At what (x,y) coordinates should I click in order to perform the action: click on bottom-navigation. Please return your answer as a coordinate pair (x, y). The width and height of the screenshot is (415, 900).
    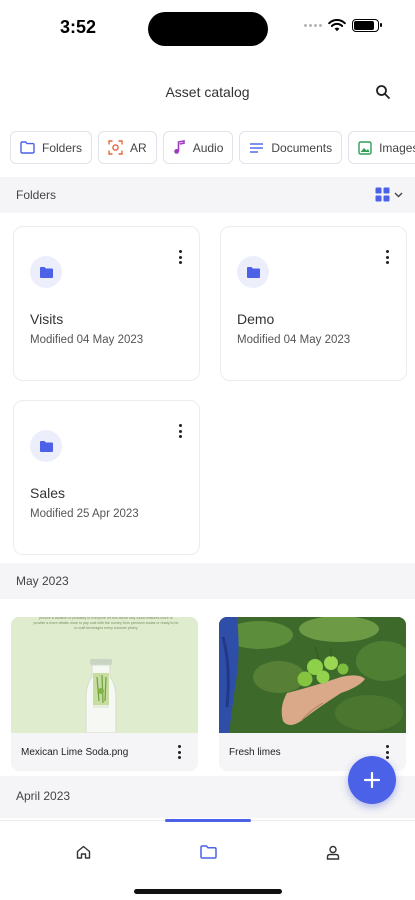
    Looking at the image, I should click on (207, 859).